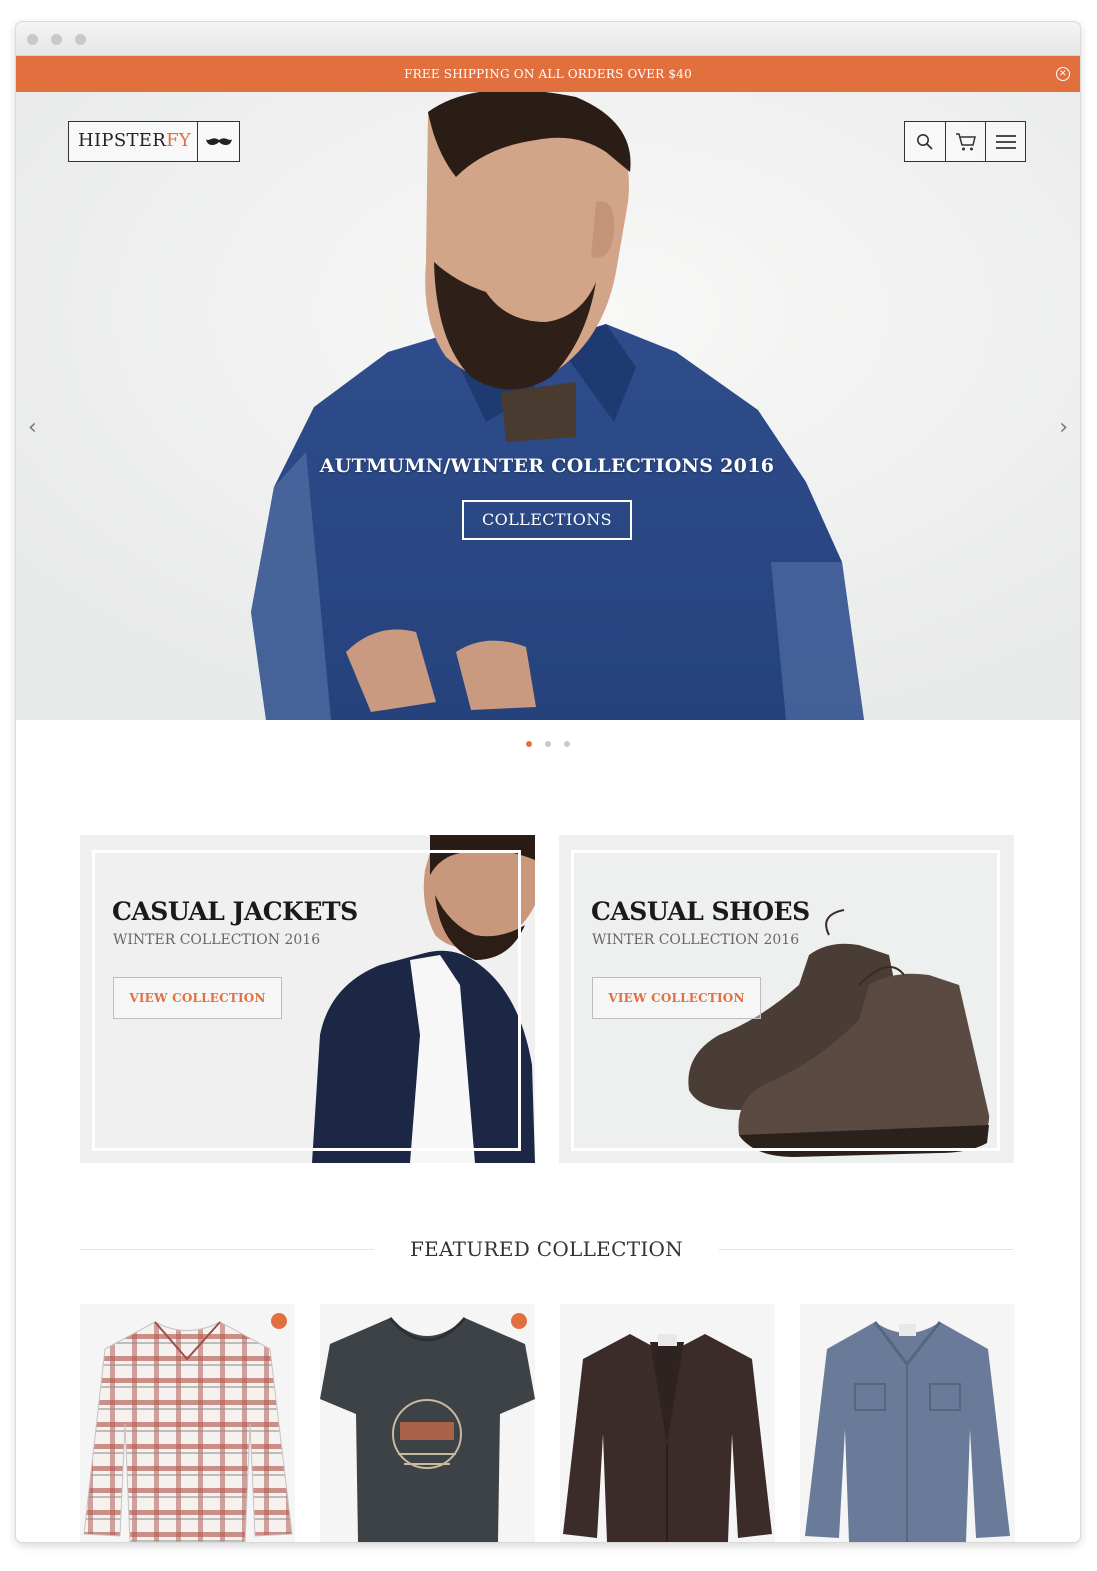 Image resolution: width=1097 pixels, height=1571 pixels. I want to click on featured-collection-heading: FEATURED COLLECTION, so click(546, 1249).